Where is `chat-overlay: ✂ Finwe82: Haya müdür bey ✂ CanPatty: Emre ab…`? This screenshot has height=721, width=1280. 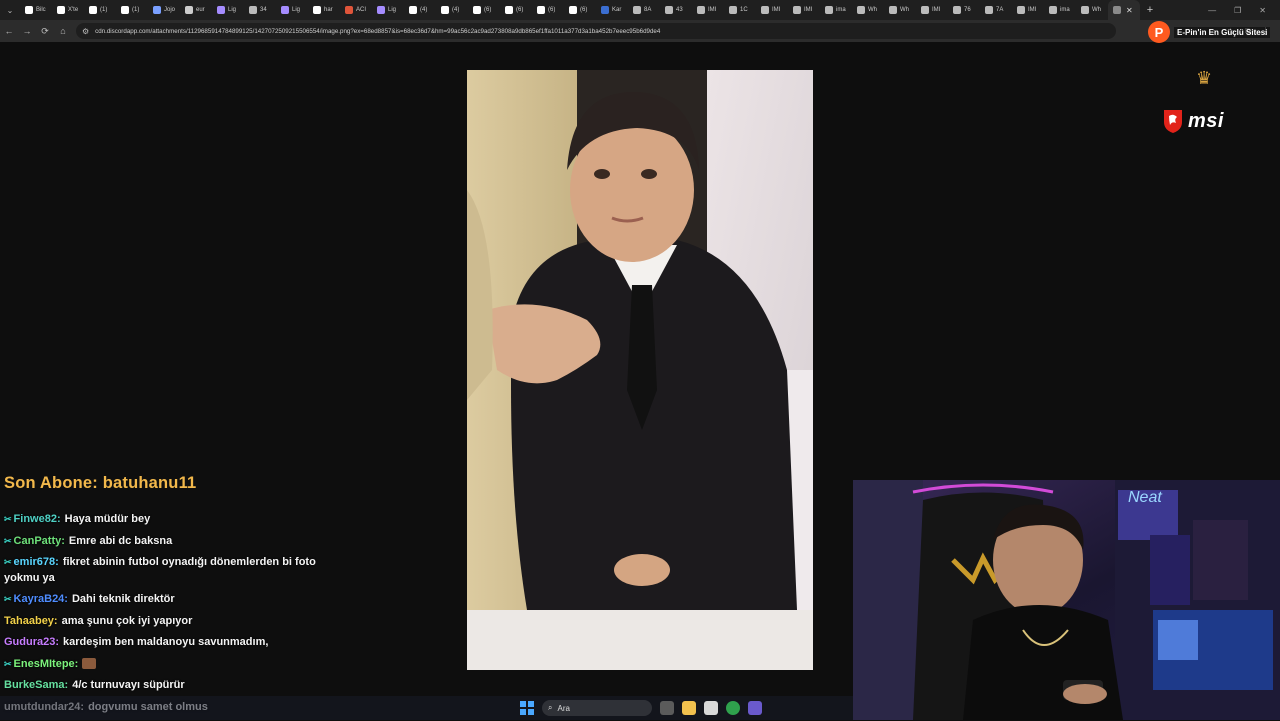
chat-overlay: ✂ Finwe82: Haya müdür bey ✂ CanPatty: Emre ab… is located at coordinates (174, 616).